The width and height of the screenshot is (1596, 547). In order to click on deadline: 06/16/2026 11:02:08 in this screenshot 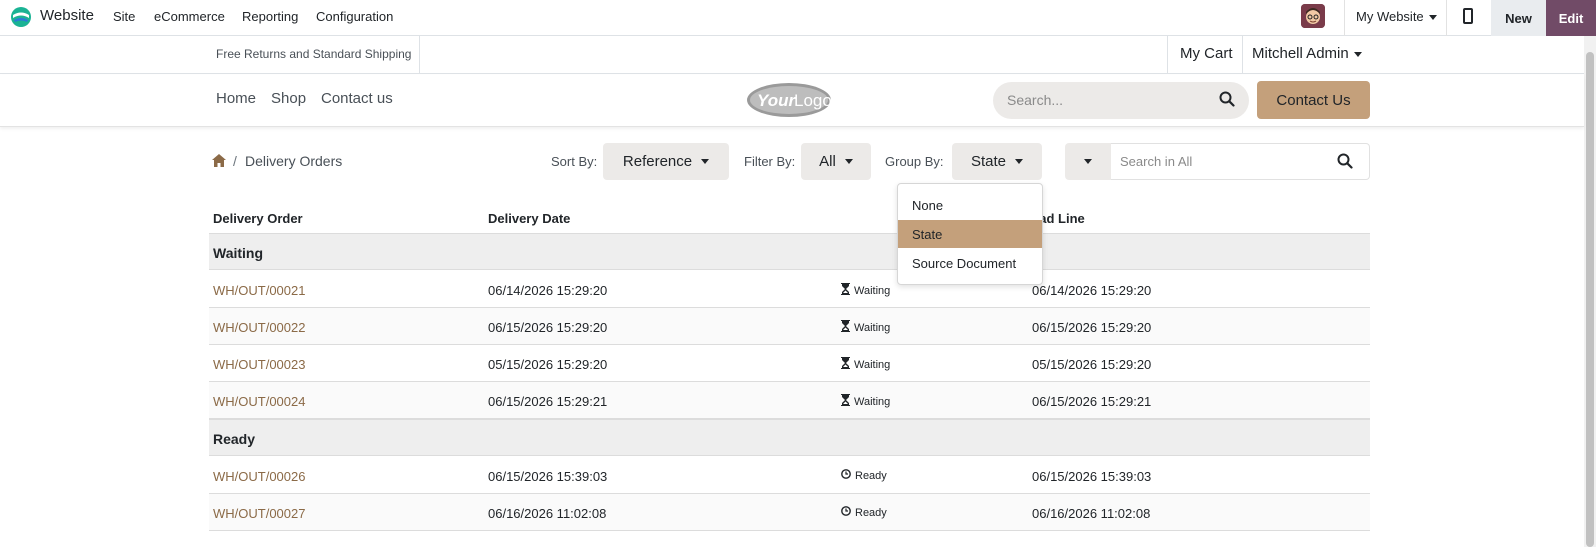, I will do `click(1091, 513)`.